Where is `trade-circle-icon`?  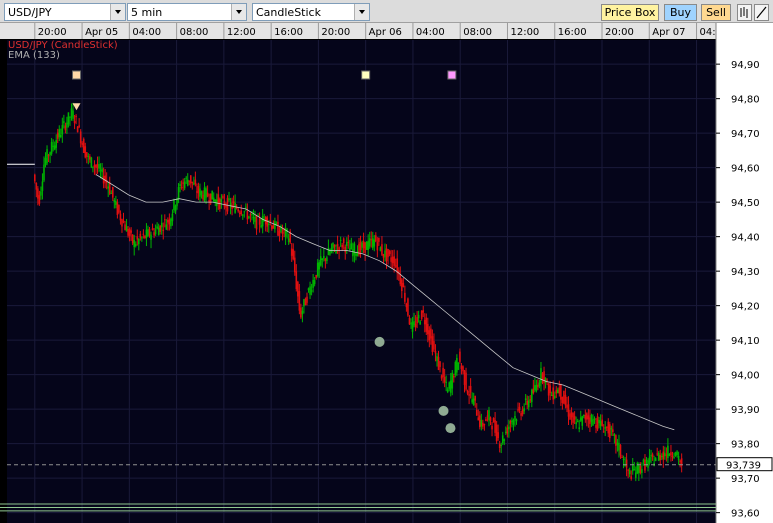
trade-circle-icon is located at coordinates (379, 341).